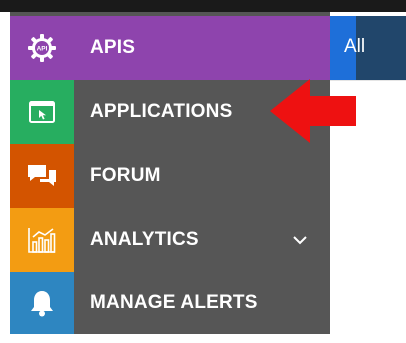  What do you see at coordinates (170, 48) in the screenshot?
I see `sidebar-item-apis: API APIS` at bounding box center [170, 48].